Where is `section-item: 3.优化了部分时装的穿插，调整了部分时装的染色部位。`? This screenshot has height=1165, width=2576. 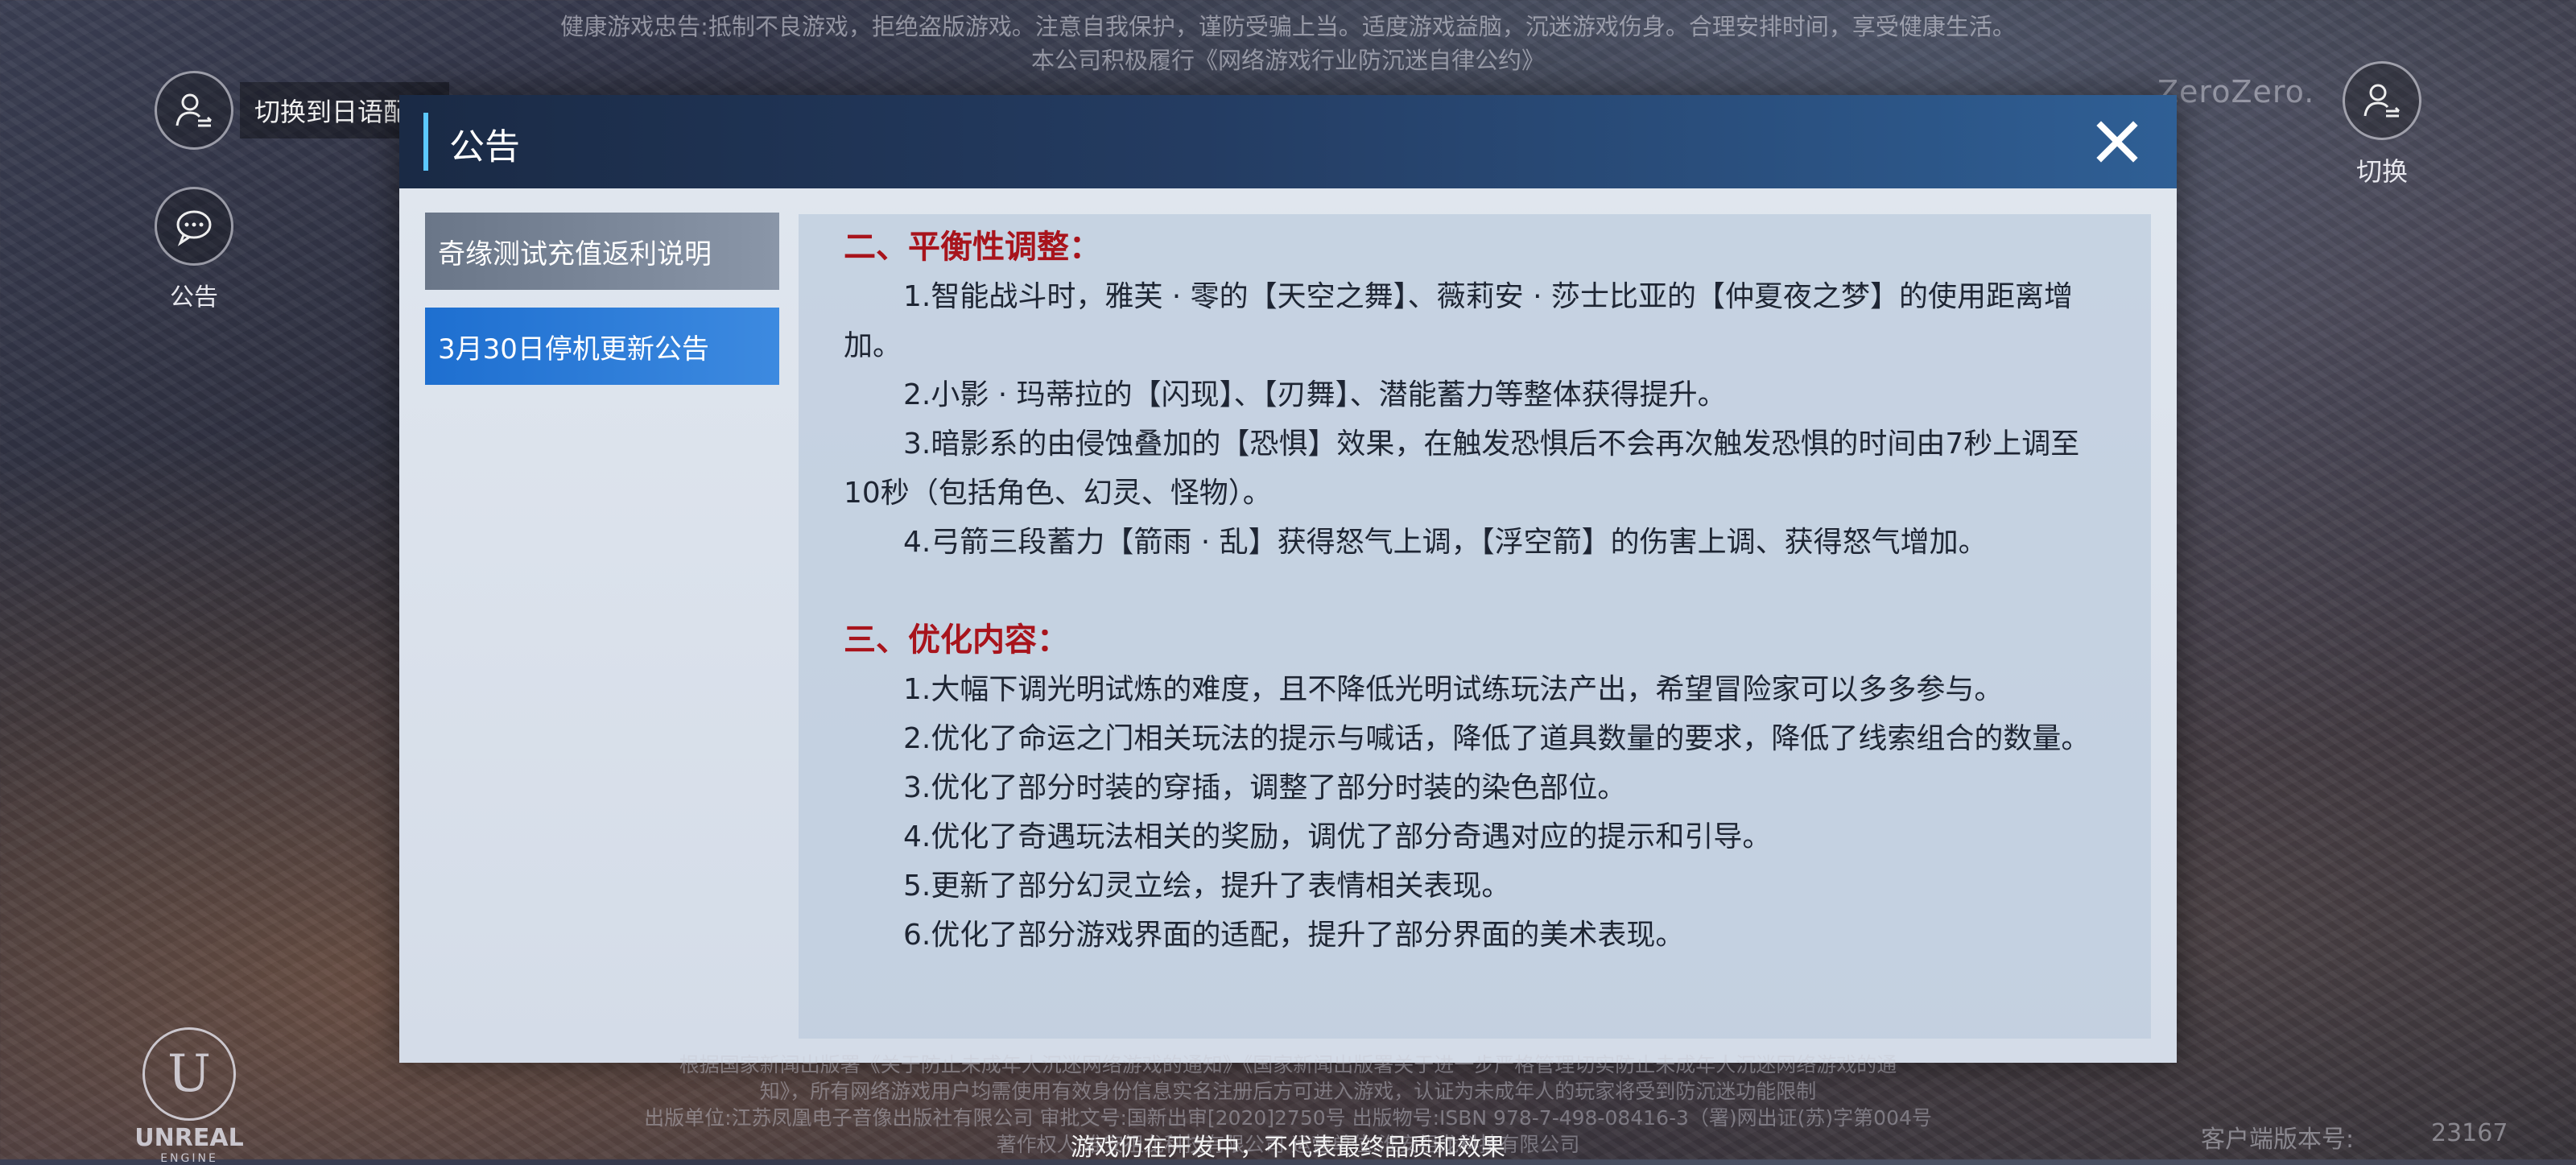 section-item: 3.优化了部分时装的穿插，调整了部分时装的染色部位。 is located at coordinates (1265, 788).